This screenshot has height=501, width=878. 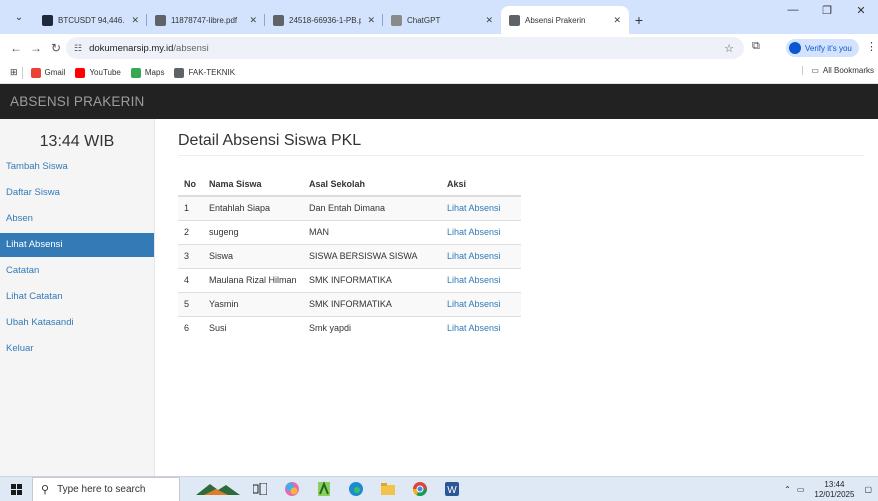 I want to click on taskbar-apps: W, so click(x=334, y=489).